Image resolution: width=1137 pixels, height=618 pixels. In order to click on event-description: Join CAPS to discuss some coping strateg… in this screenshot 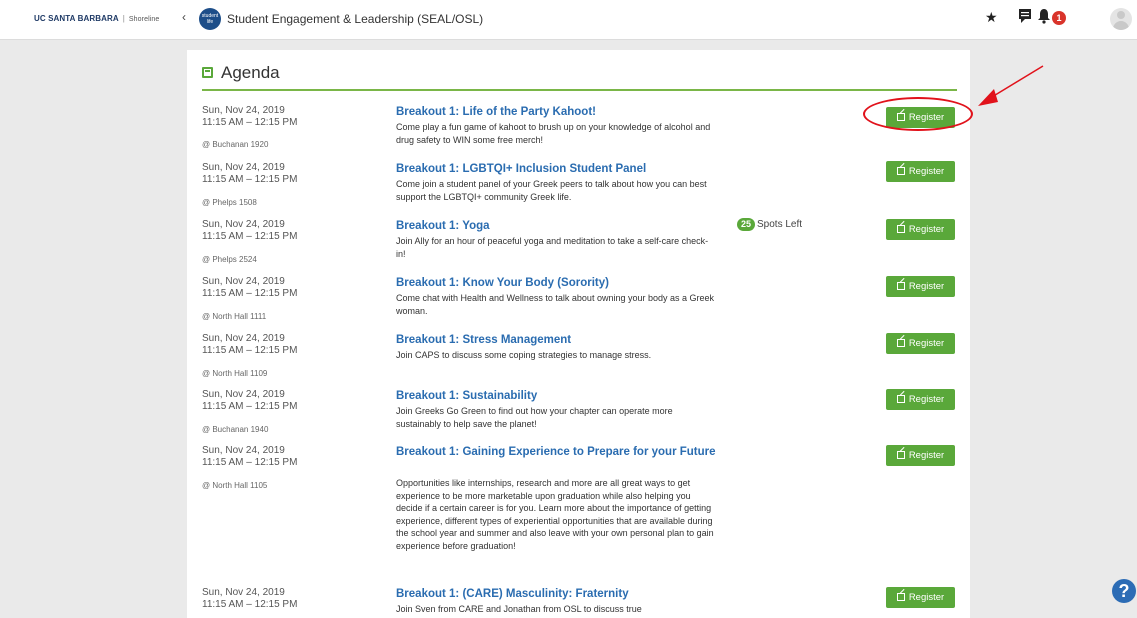, I will do `click(524, 355)`.